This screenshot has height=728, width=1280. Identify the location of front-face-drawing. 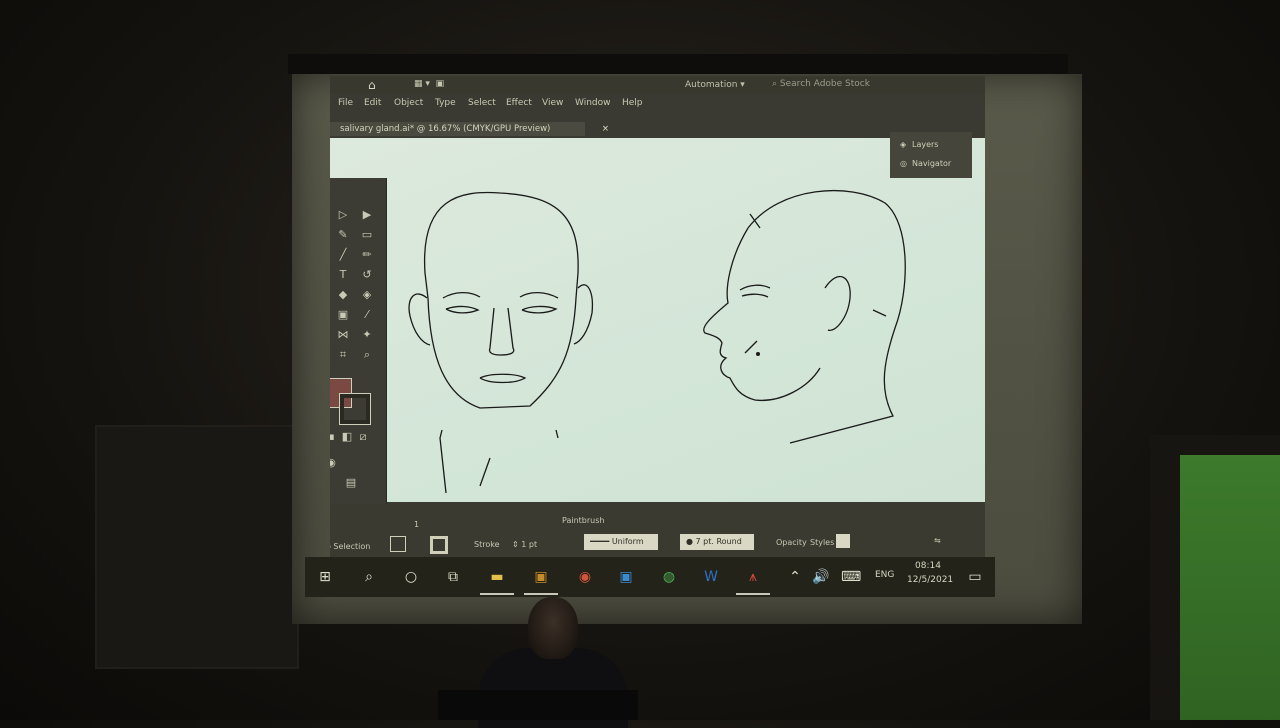
(501, 342).